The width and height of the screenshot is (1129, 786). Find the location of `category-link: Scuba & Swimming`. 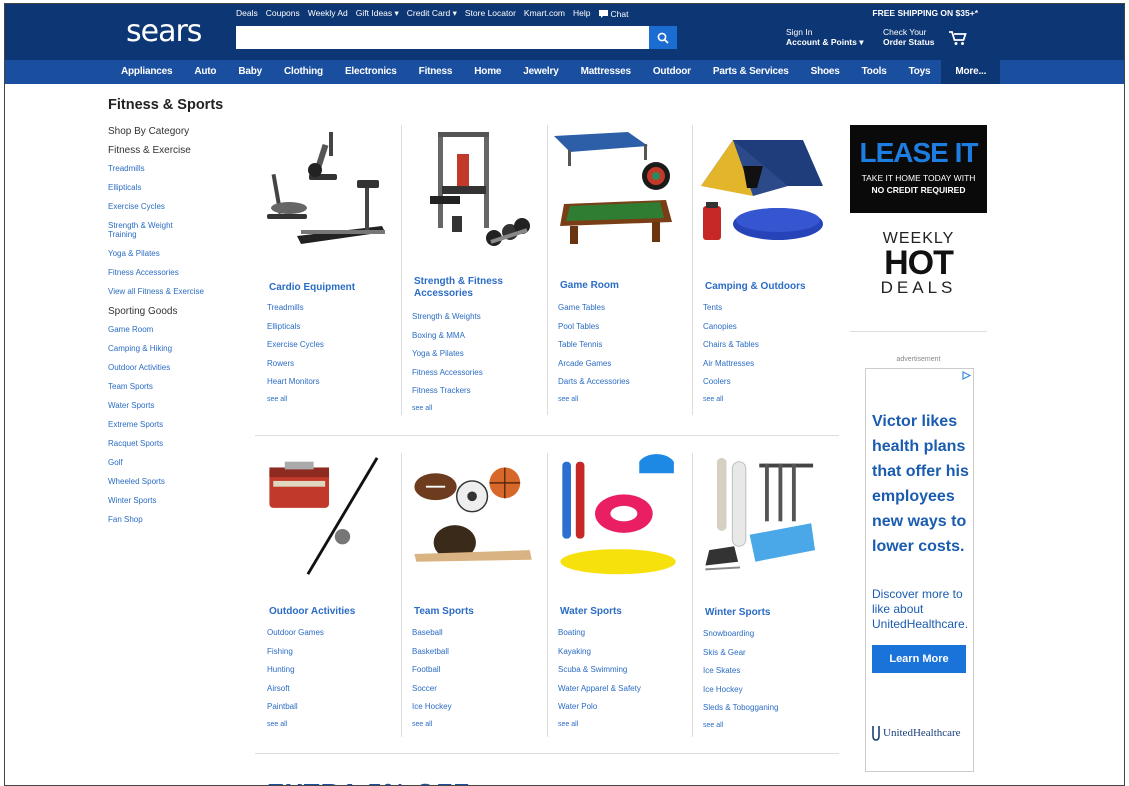

category-link: Scuba & Swimming is located at coordinates (623, 669).